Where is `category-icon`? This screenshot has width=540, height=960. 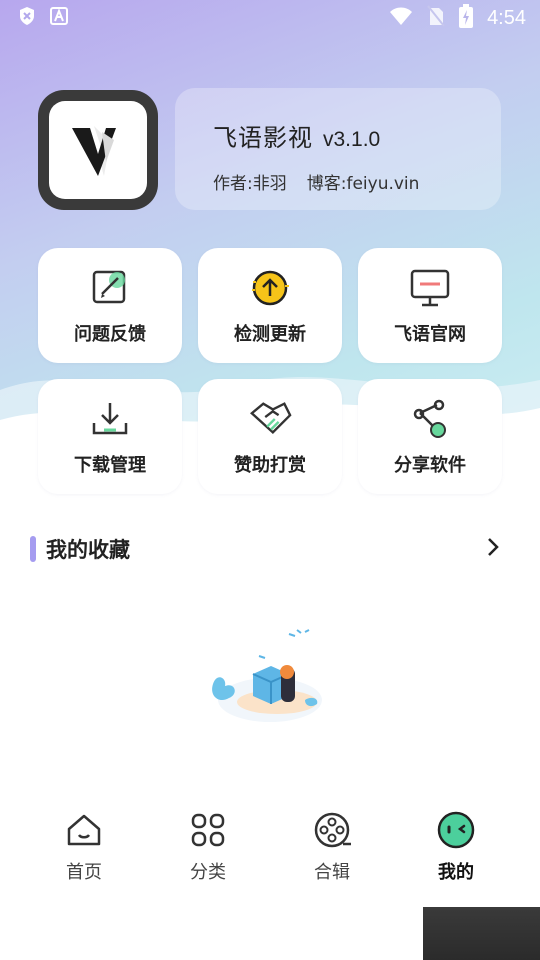
category-icon is located at coordinates (208, 830).